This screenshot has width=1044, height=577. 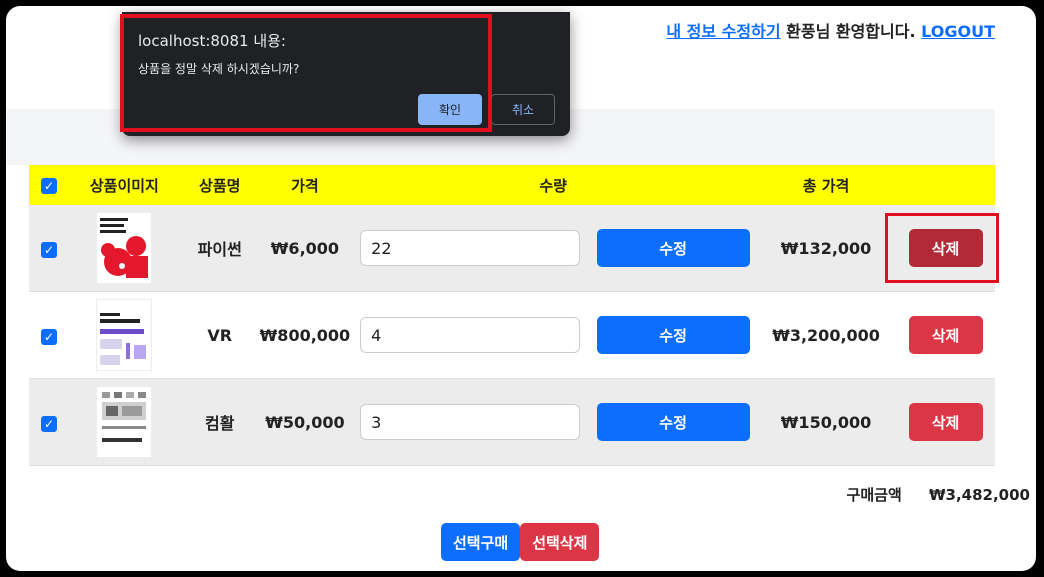 I want to click on table-row: ✓ VR ₩800,000 수정, so click(x=512, y=335).